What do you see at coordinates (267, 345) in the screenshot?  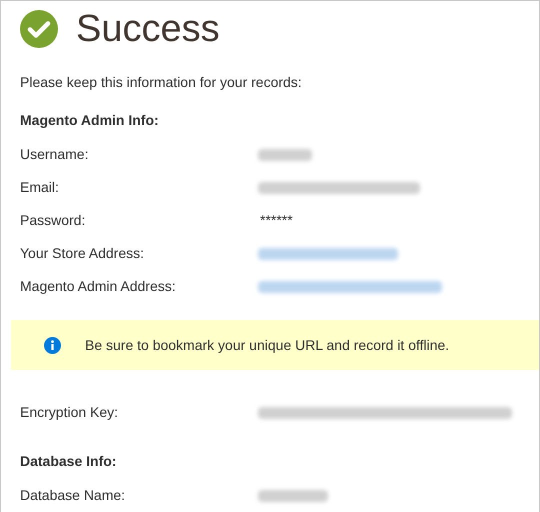 I see `notice-text: Be sure to bookmark your unique URL and record it offline.` at bounding box center [267, 345].